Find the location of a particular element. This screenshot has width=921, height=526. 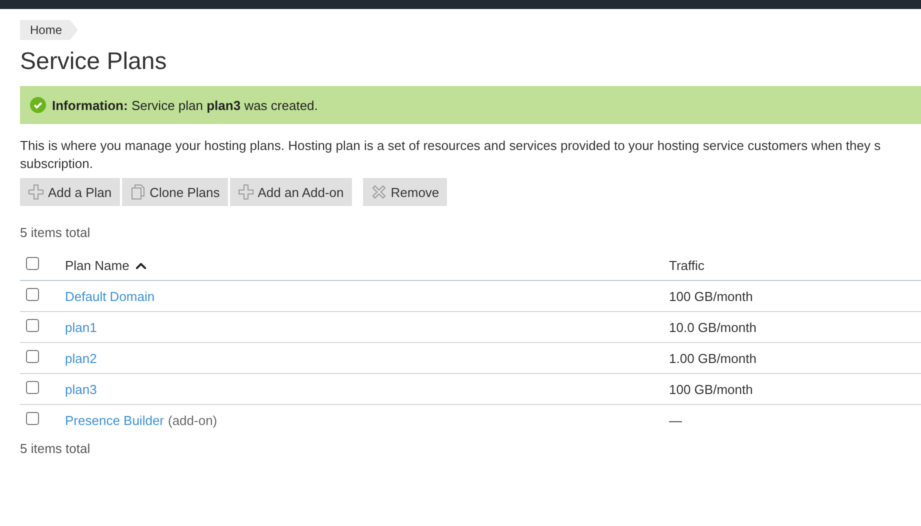

toolbar-button: Add an Add-on is located at coordinates (291, 192).